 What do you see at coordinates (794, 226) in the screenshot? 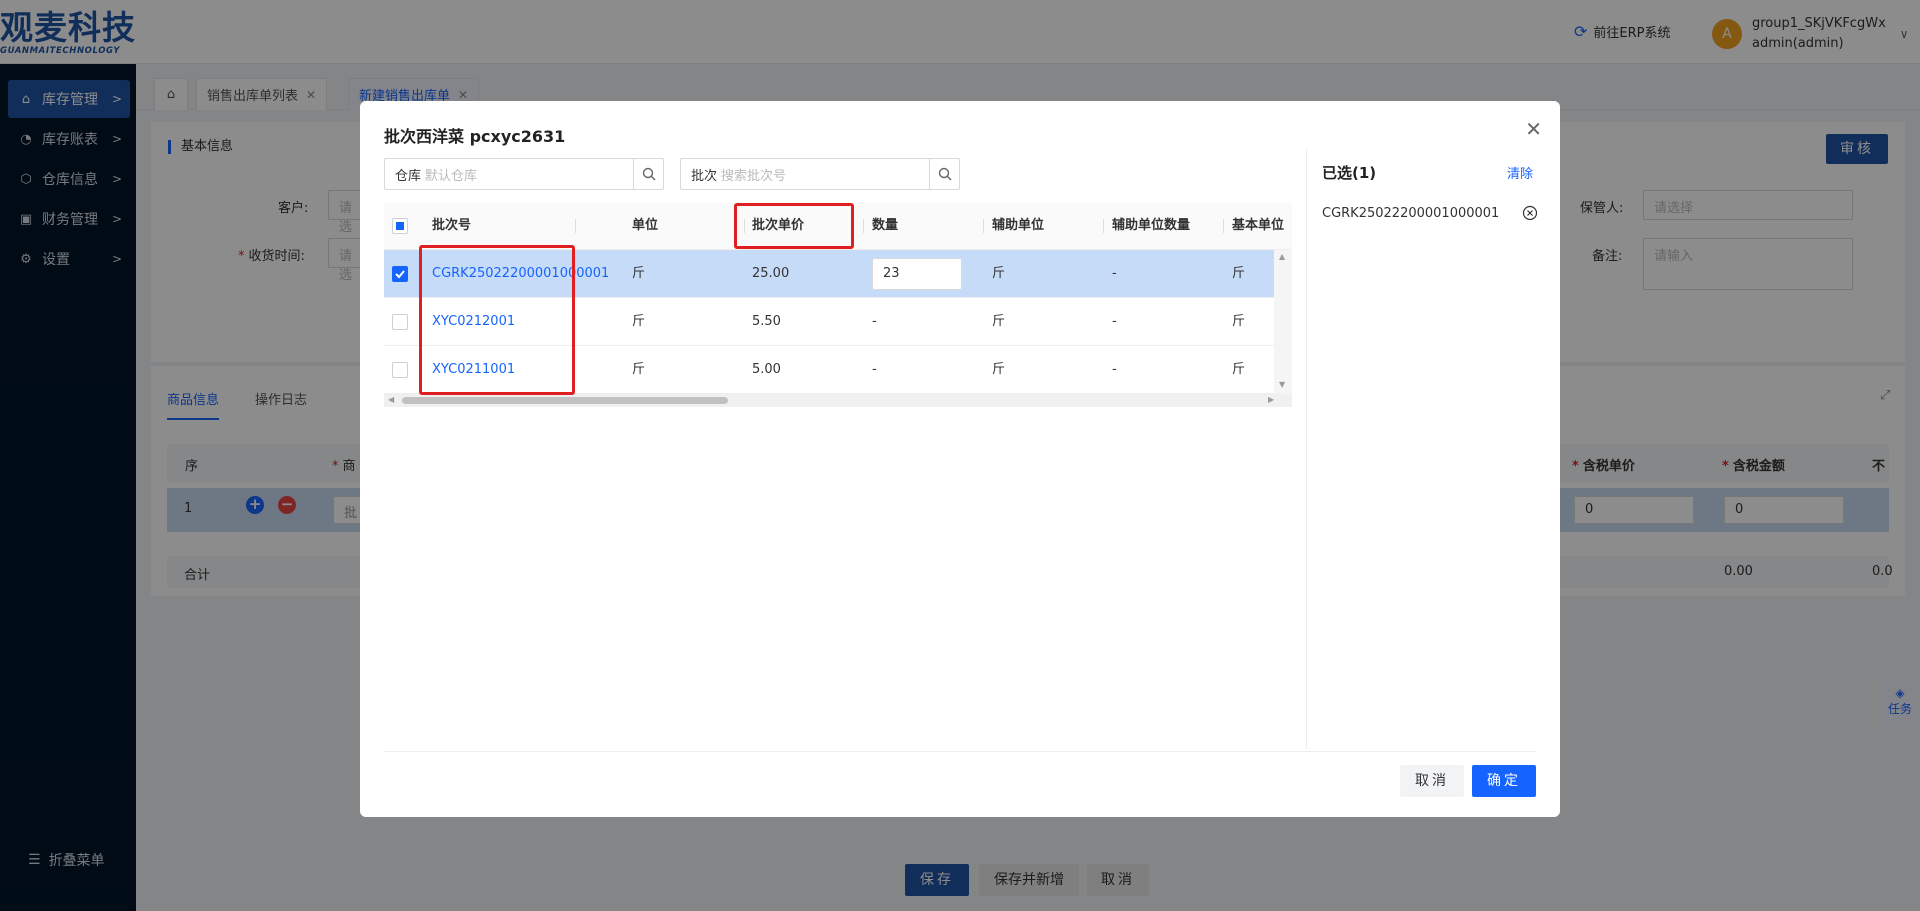
I see `batch-price-highlight` at bounding box center [794, 226].